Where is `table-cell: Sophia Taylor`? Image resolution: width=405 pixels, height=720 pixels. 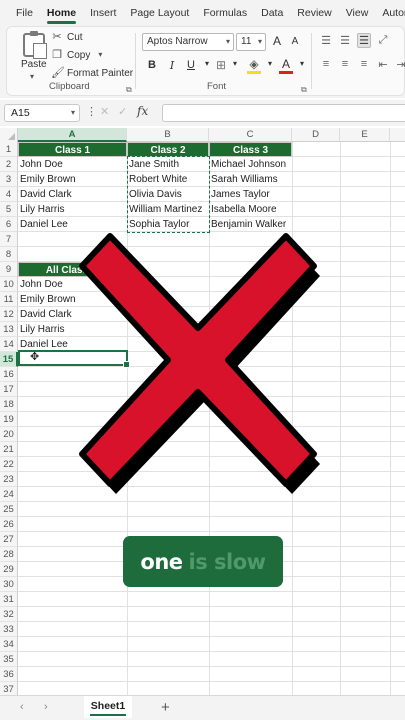 table-cell: Sophia Taylor is located at coordinates (168, 224).